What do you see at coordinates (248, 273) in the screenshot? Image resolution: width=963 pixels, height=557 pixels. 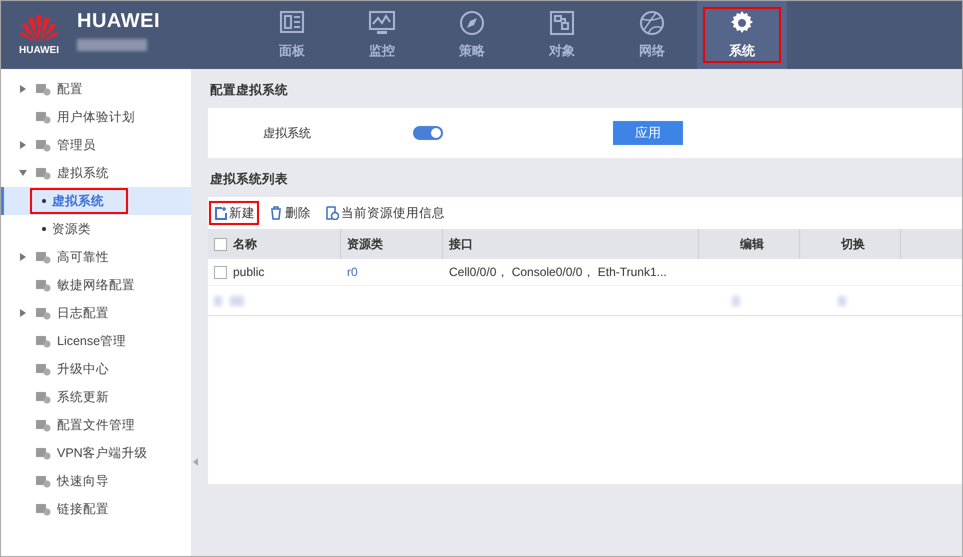 I see `table-cell-text: public` at bounding box center [248, 273].